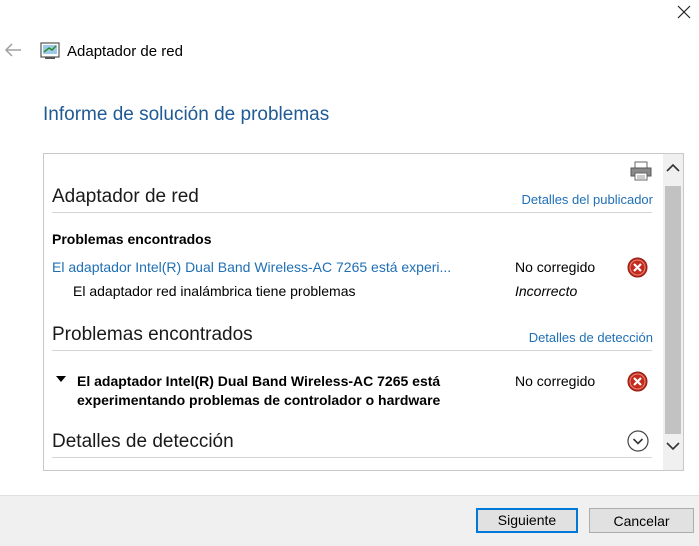 The width and height of the screenshot is (699, 546). What do you see at coordinates (546, 291) in the screenshot?
I see `status-incorrect: Incorrecto` at bounding box center [546, 291].